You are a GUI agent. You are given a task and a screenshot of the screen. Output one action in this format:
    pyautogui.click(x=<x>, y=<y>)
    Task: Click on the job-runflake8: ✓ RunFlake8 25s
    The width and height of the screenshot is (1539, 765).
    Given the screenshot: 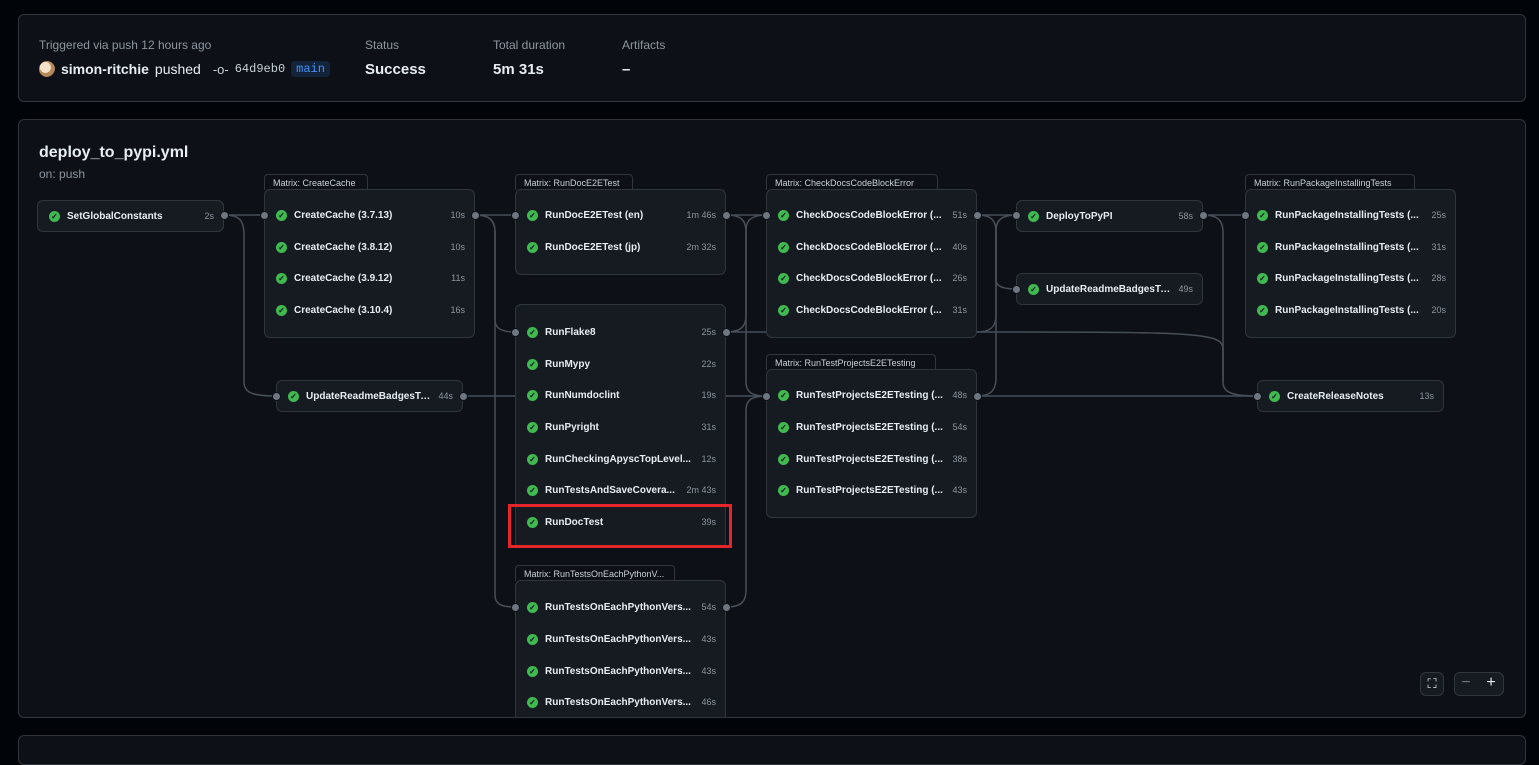 What is the action you would take?
    pyautogui.click(x=620, y=332)
    